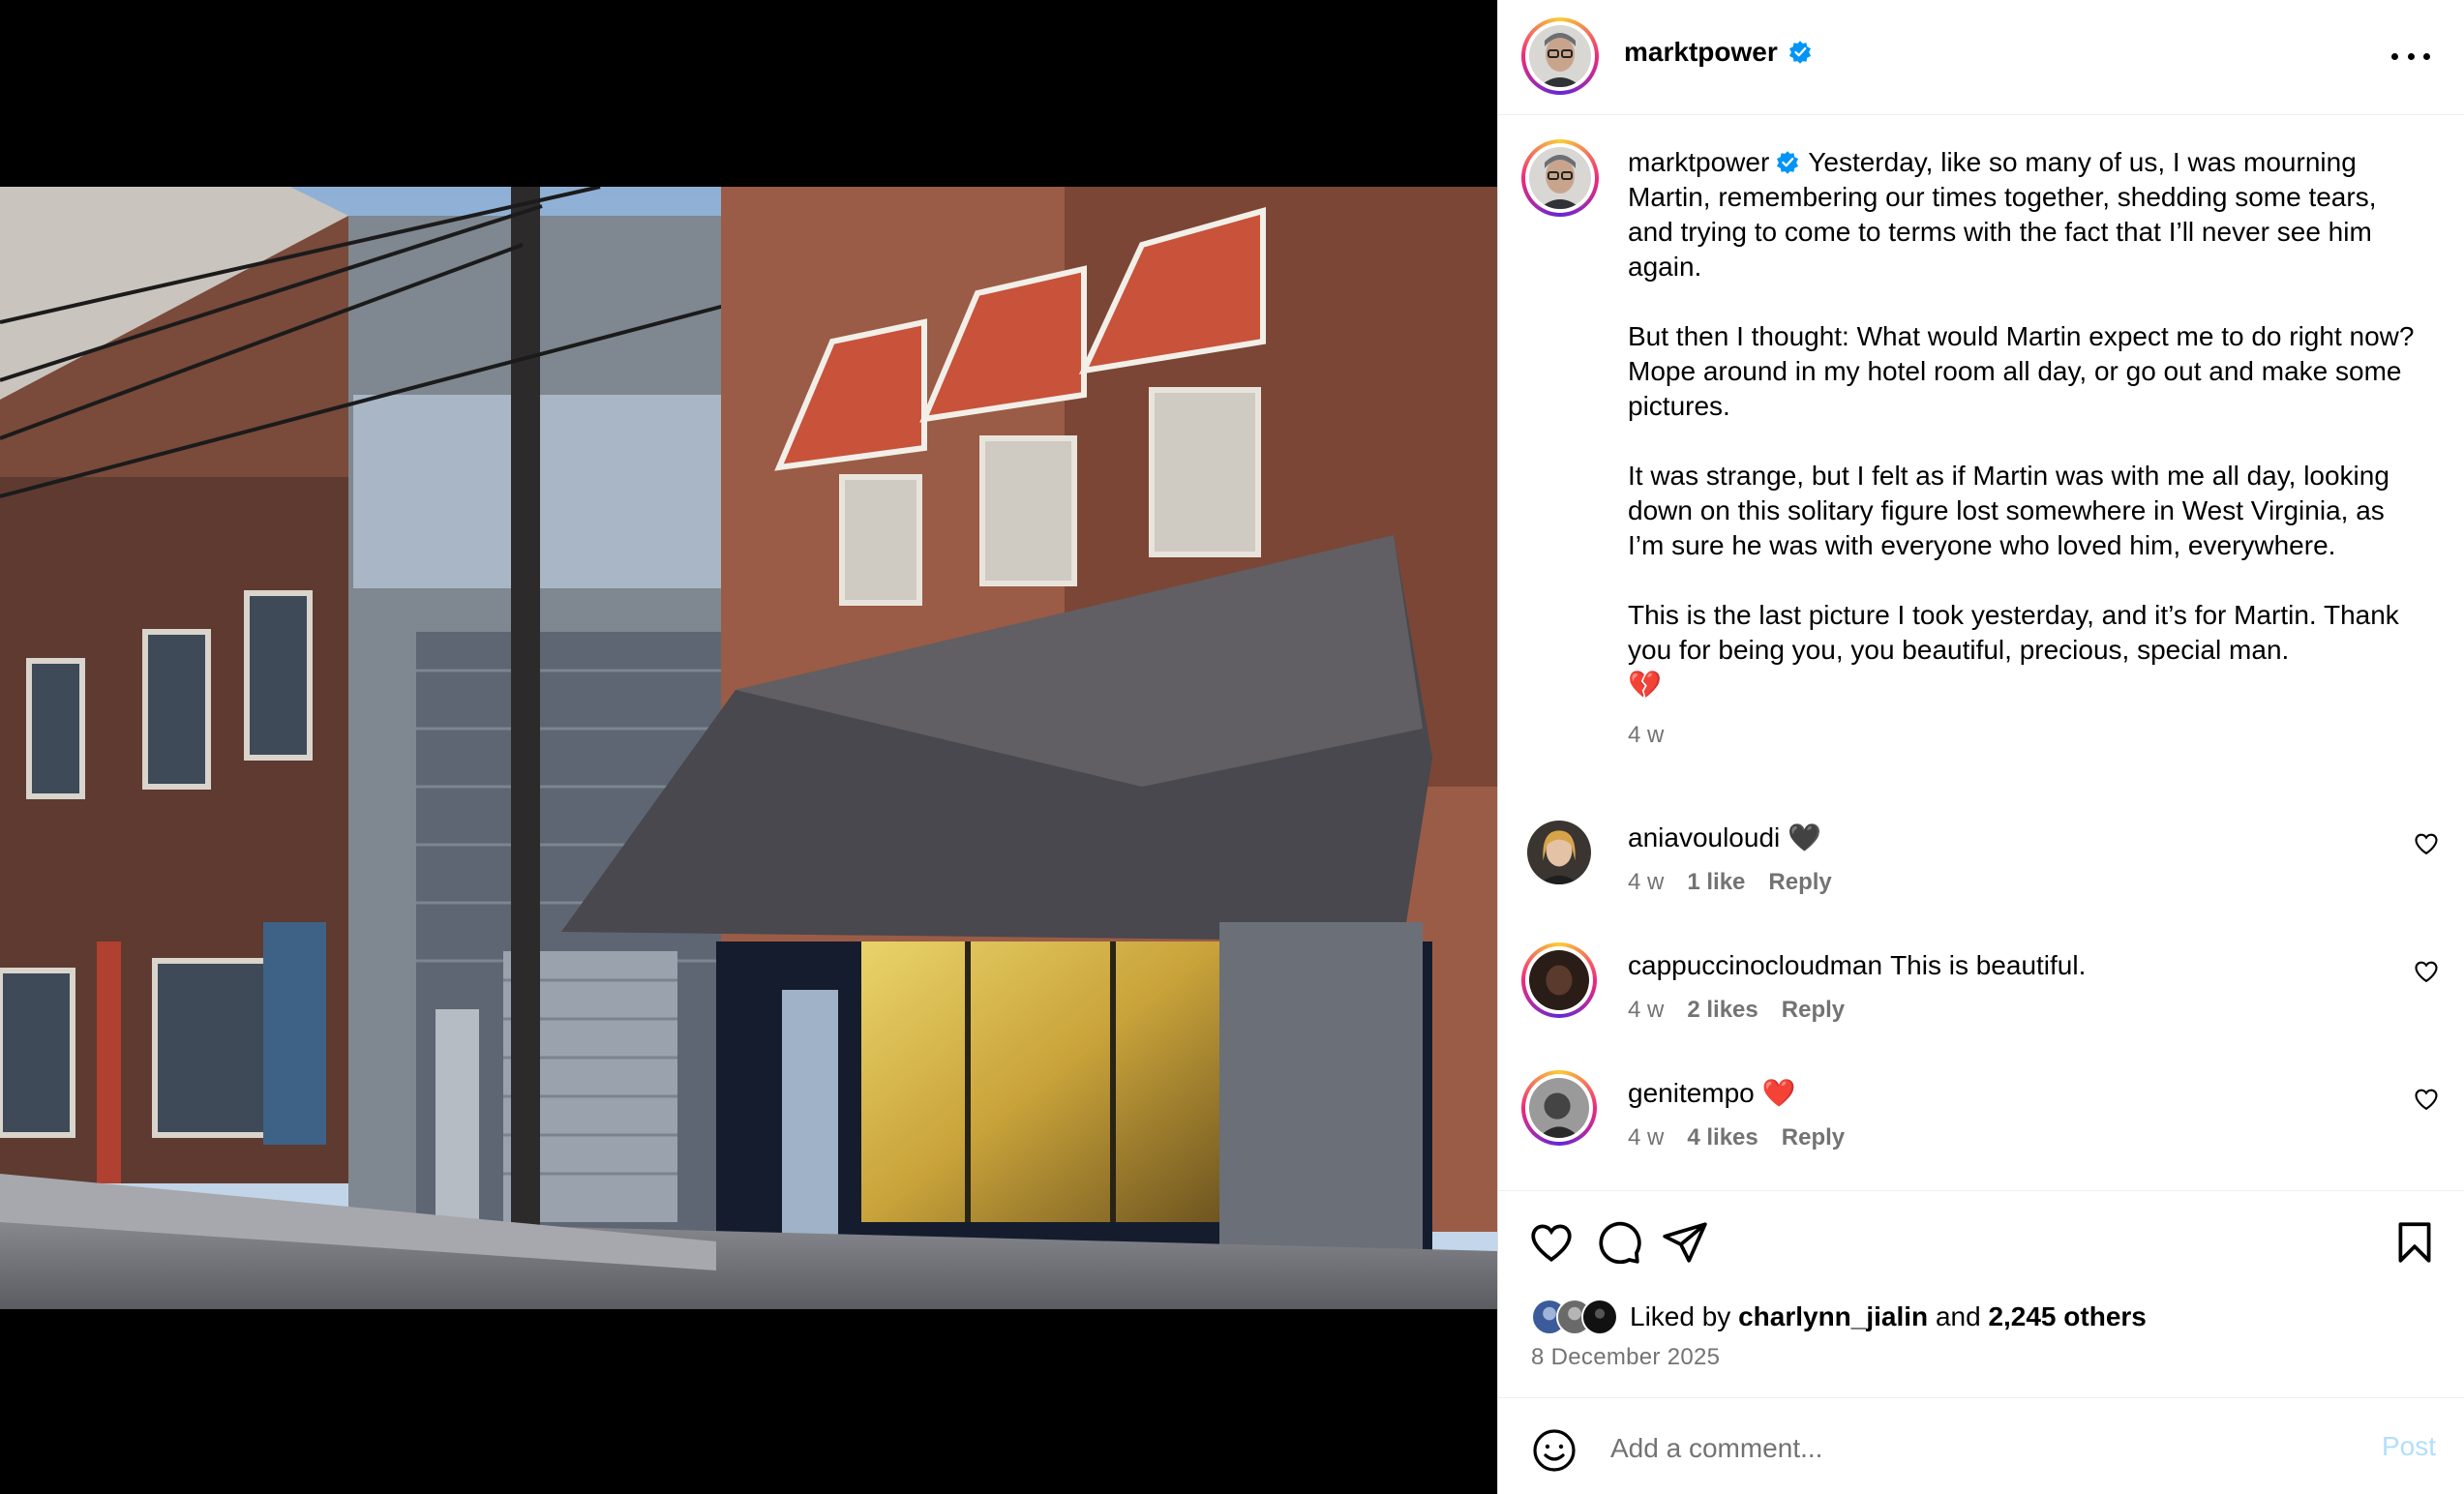 This screenshot has width=2464, height=1494. I want to click on caption-username: marktpower, so click(1698, 162).